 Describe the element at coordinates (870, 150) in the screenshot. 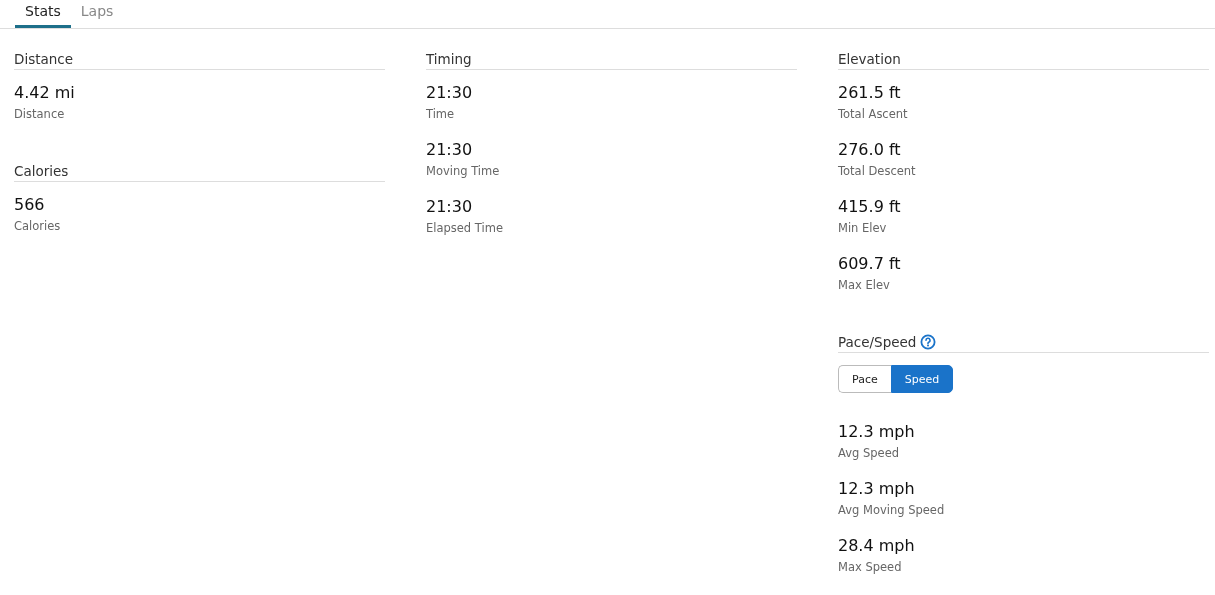

I see `stat-value: 276.0 ft` at that location.